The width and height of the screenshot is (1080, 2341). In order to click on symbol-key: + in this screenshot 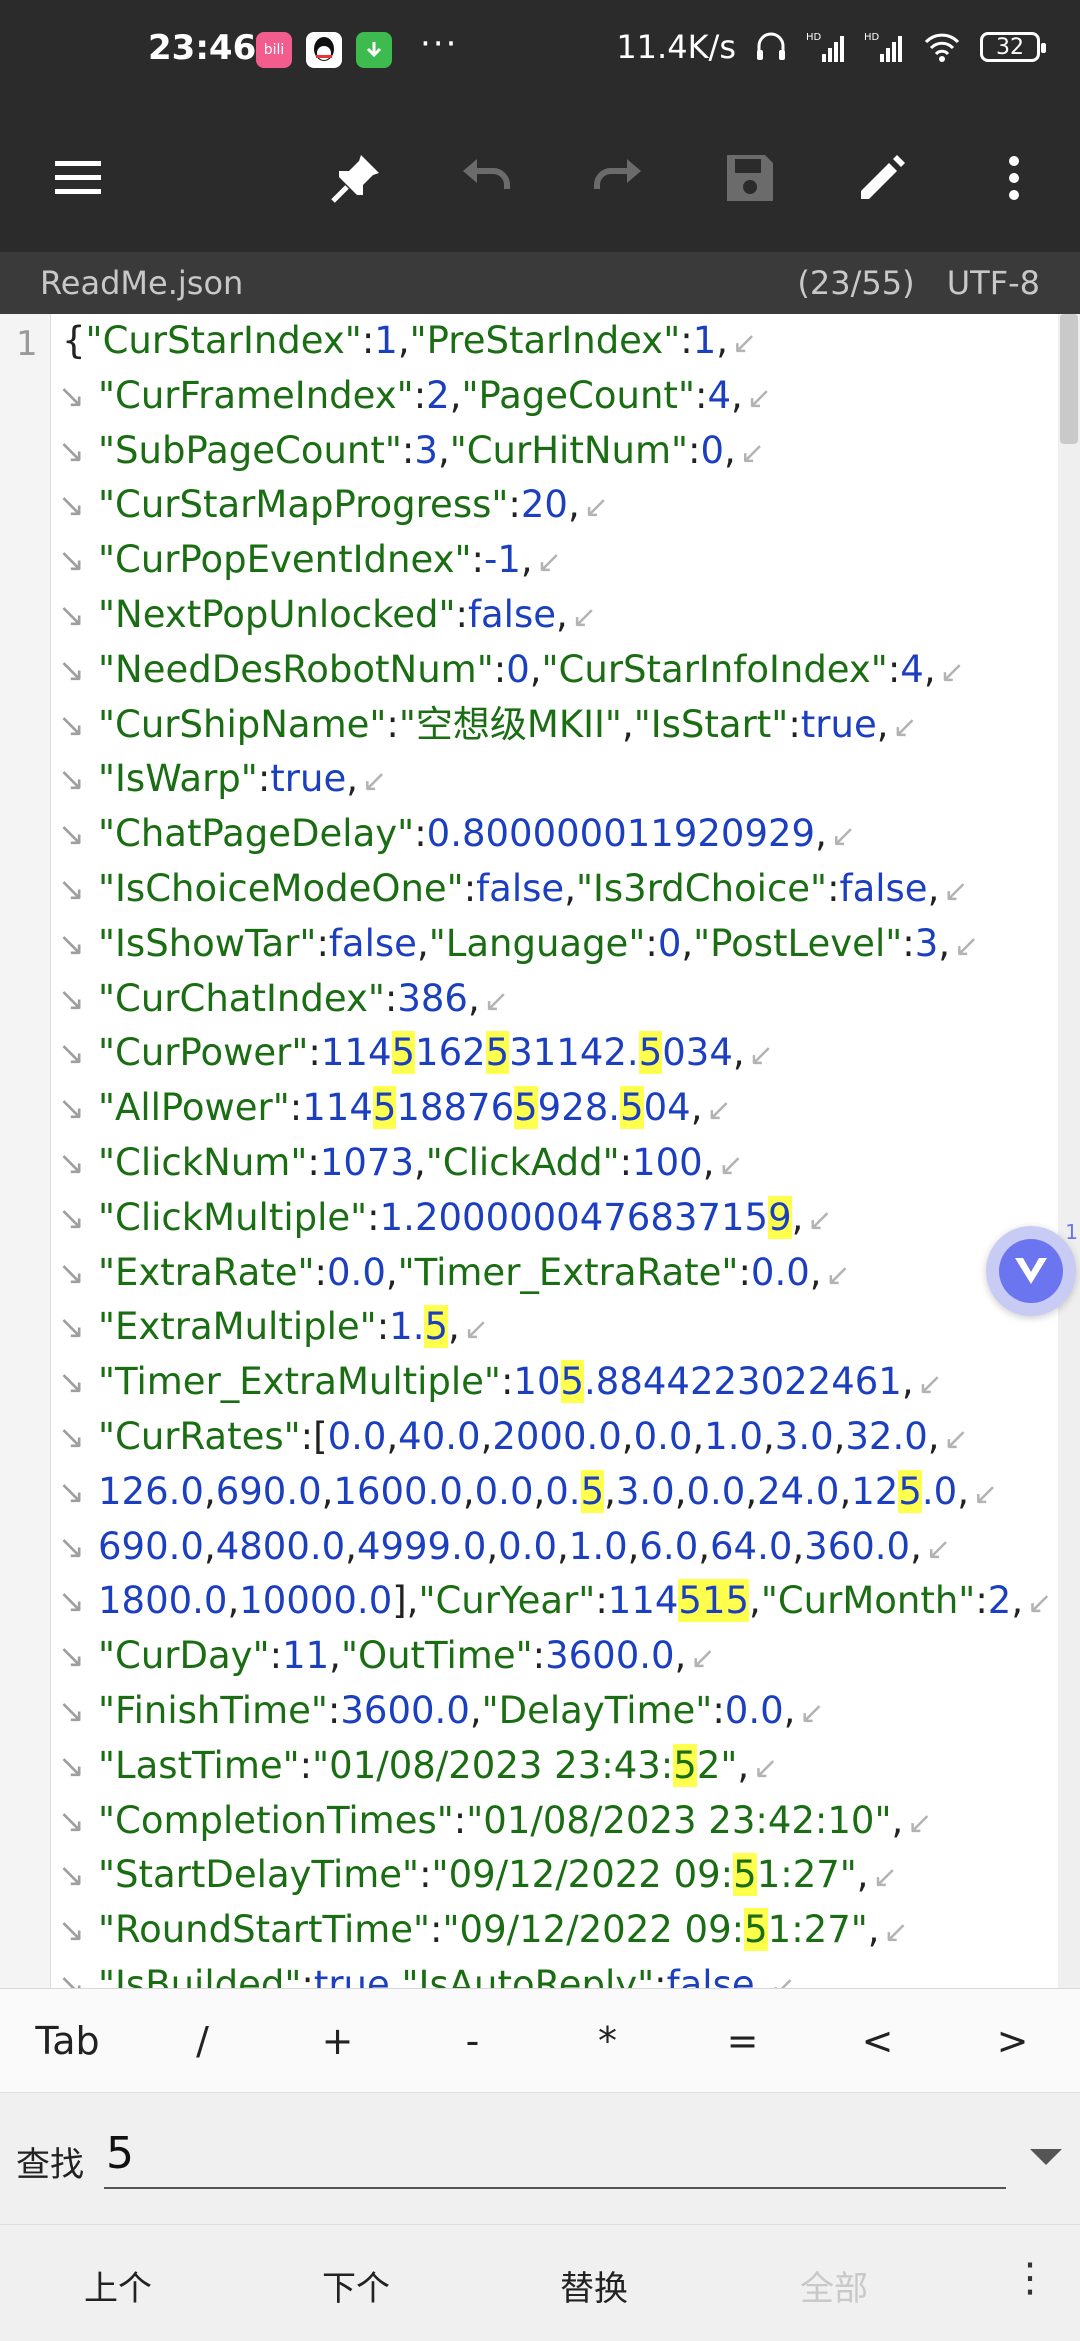, I will do `click(337, 2041)`.